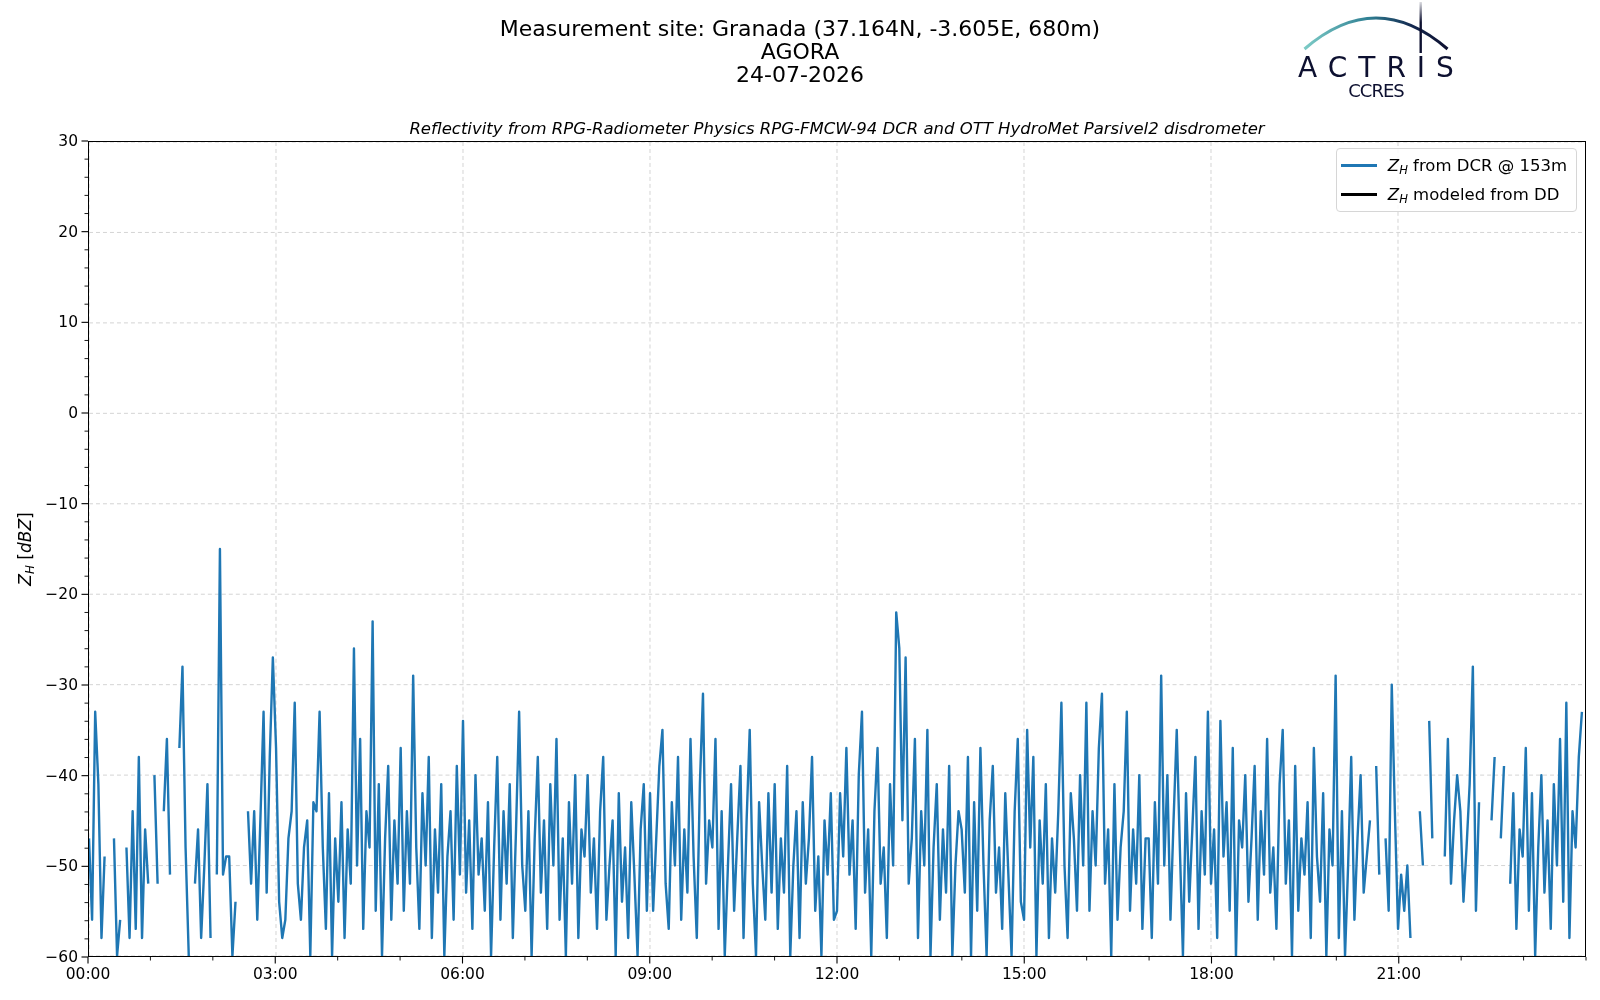  Describe the element at coordinates (800, 28) in the screenshot. I see `figure-title: Measurement site: Granada (37.164N, -3.605E, 680m)` at that location.